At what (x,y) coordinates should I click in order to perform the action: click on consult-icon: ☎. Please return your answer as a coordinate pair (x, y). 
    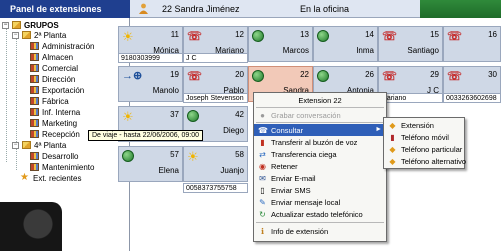
    Looking at the image, I should click on (263, 130).